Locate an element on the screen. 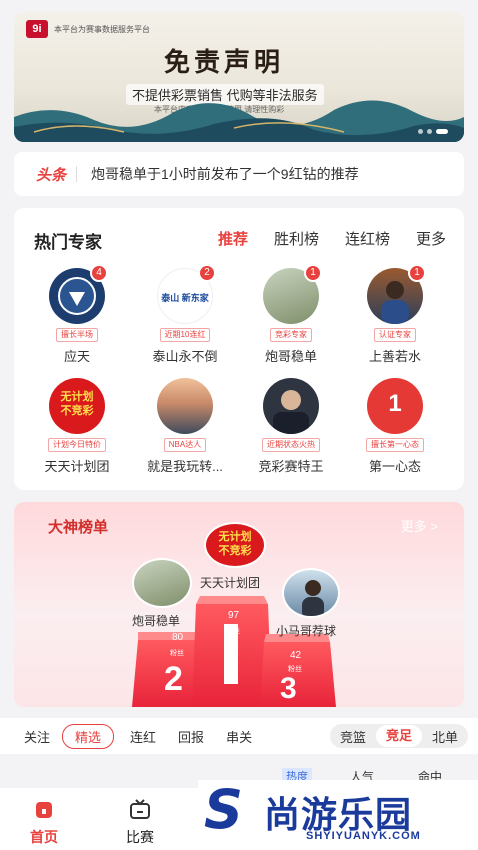 The width and height of the screenshot is (478, 850). brand-logo: 9i is located at coordinates (37, 29).